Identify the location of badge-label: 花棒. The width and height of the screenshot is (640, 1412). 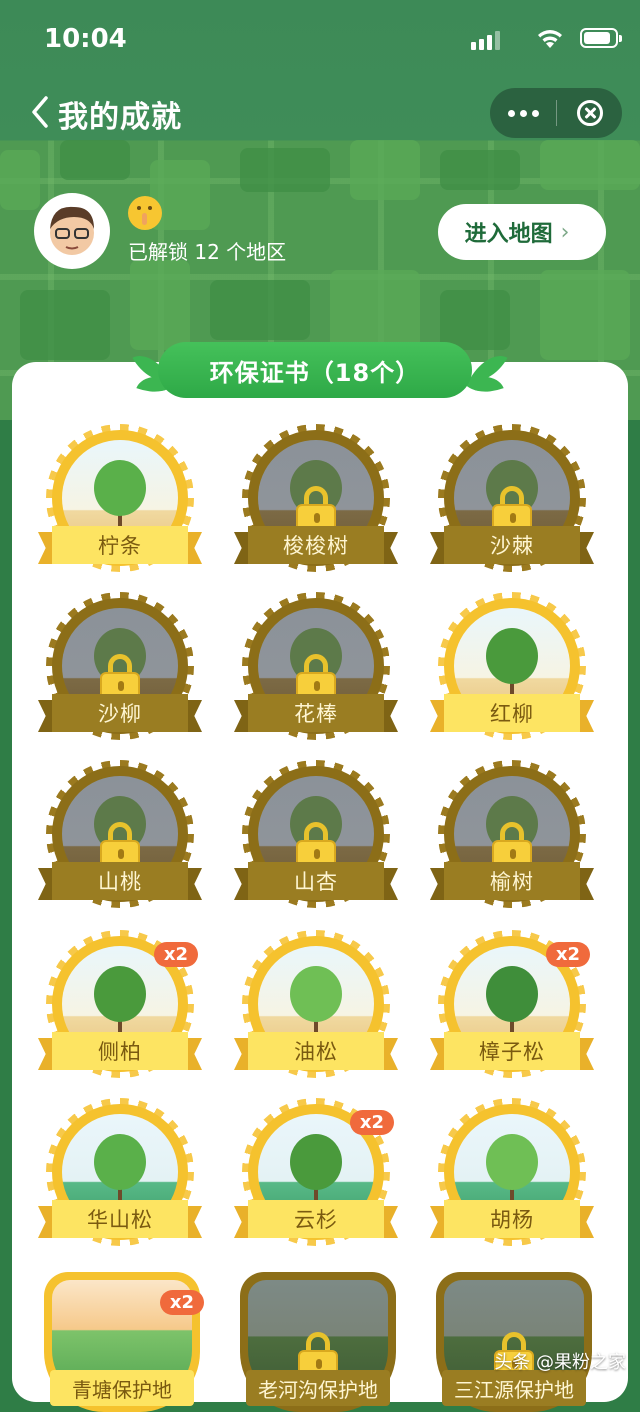
(316, 713).